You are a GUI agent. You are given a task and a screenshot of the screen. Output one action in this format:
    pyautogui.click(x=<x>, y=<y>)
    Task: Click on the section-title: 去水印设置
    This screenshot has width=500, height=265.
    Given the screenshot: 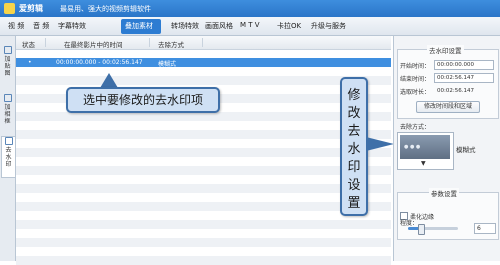 What is the action you would take?
    pyautogui.click(x=445, y=50)
    